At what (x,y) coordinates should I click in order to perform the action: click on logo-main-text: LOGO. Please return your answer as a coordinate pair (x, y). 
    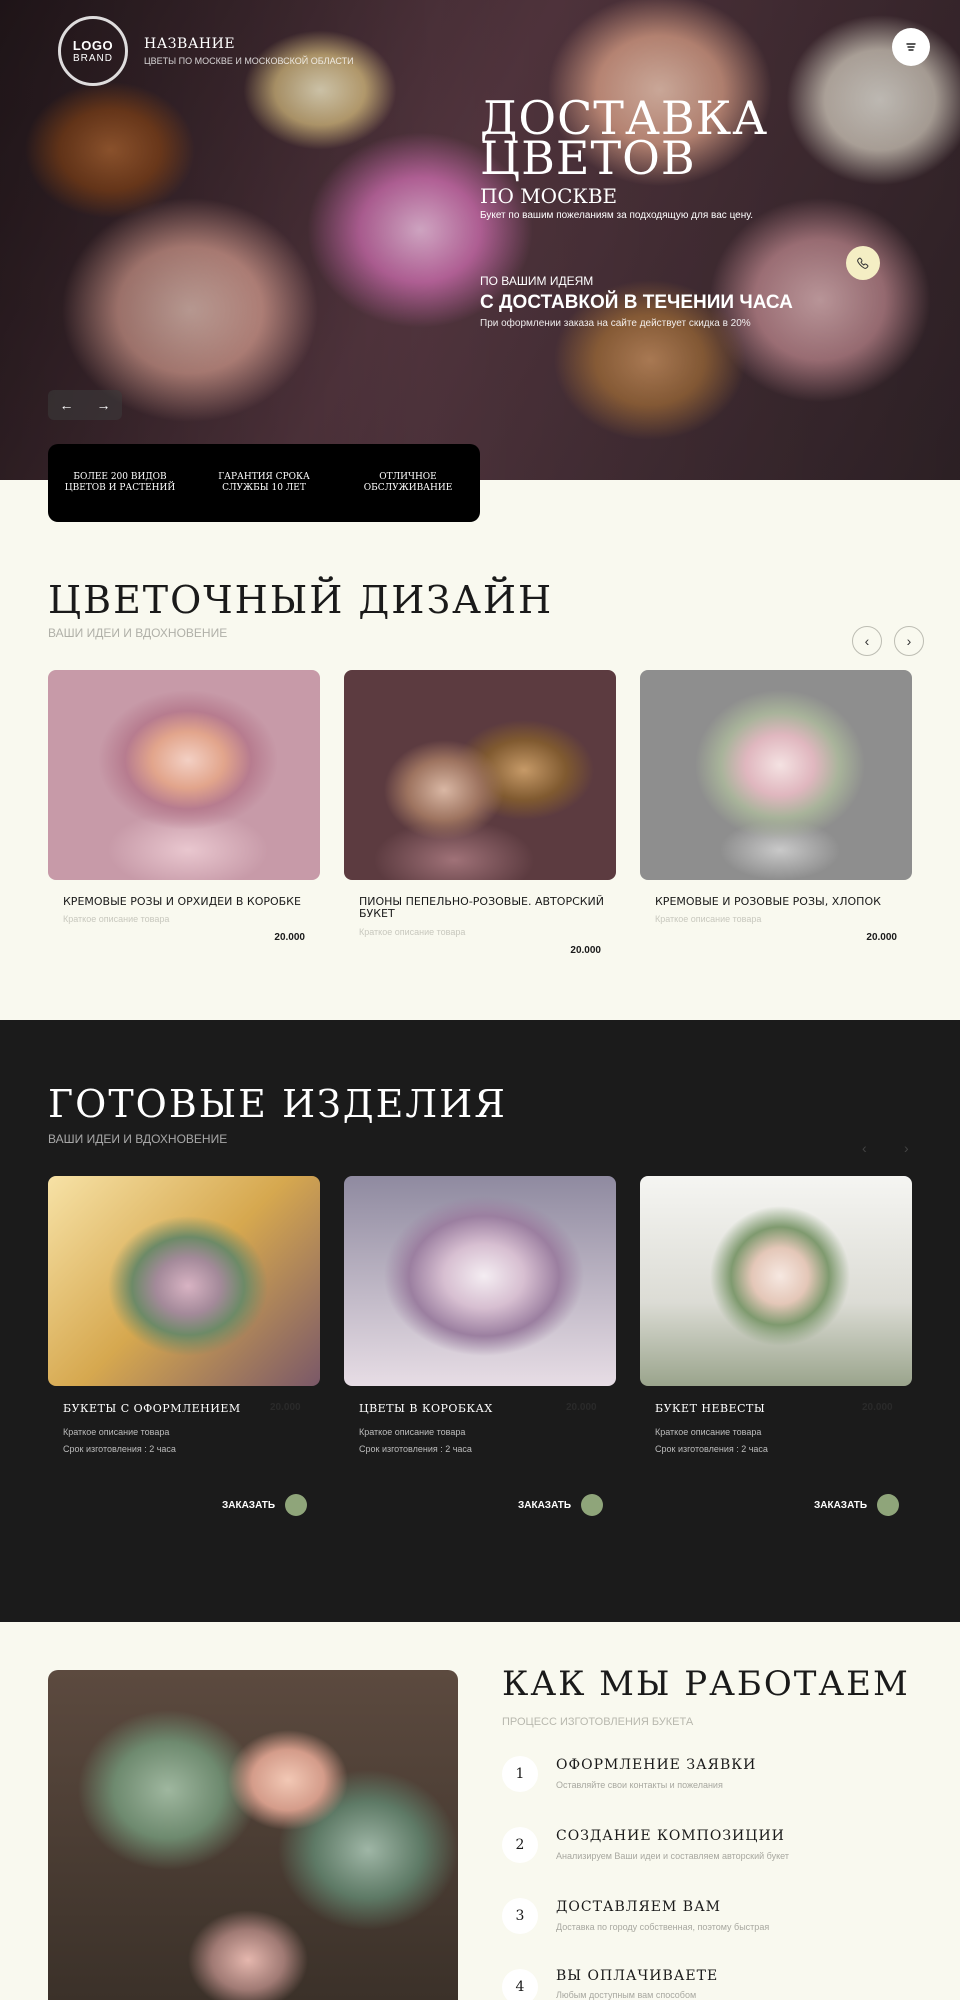
    Looking at the image, I should click on (93, 45).